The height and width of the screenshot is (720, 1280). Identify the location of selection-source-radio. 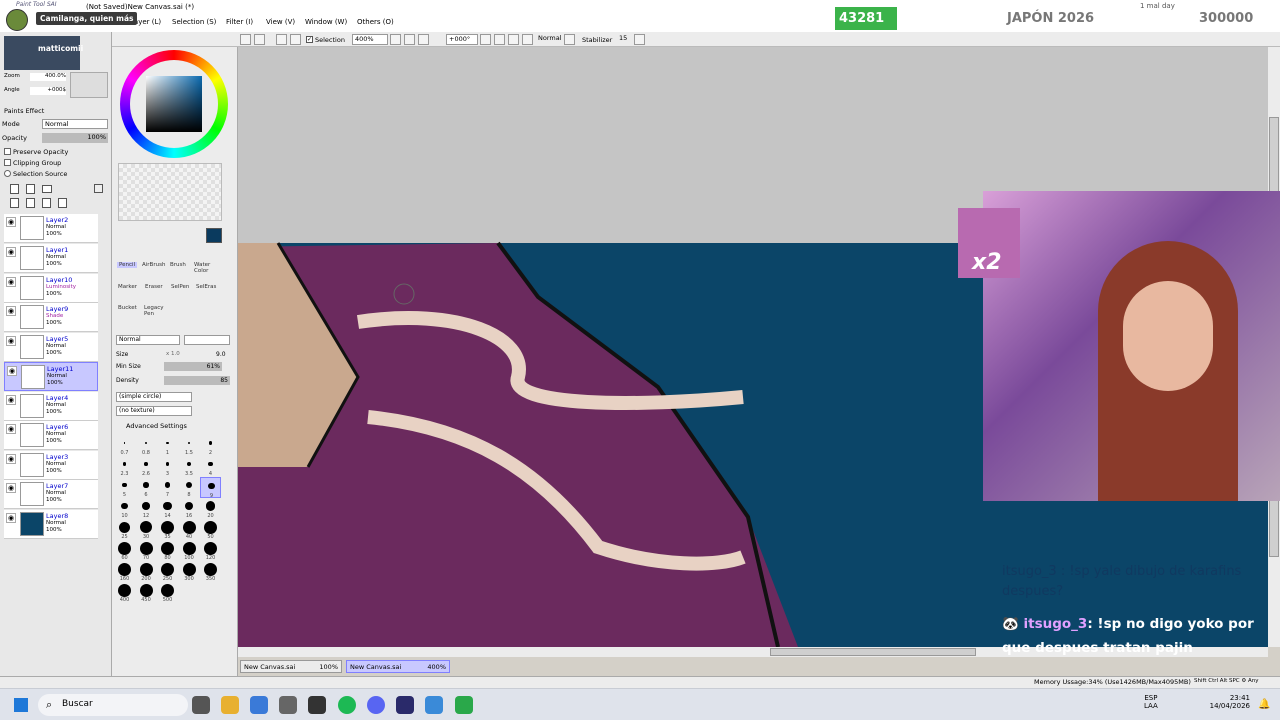
(7, 173).